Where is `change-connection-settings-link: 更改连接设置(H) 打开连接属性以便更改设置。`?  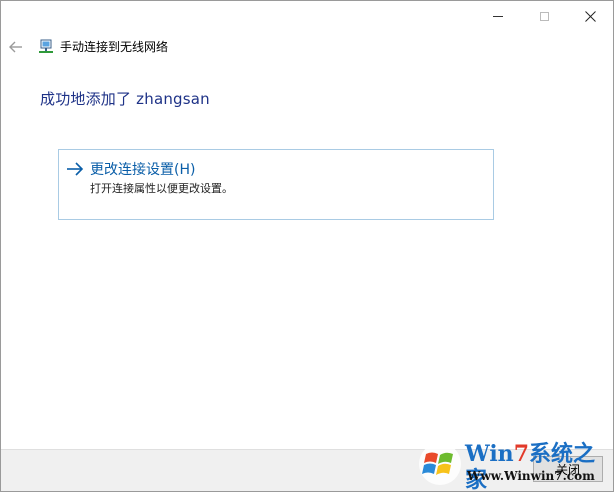 change-connection-settings-link: 更改连接设置(H) 打开连接属性以便更改设置。 is located at coordinates (276, 184).